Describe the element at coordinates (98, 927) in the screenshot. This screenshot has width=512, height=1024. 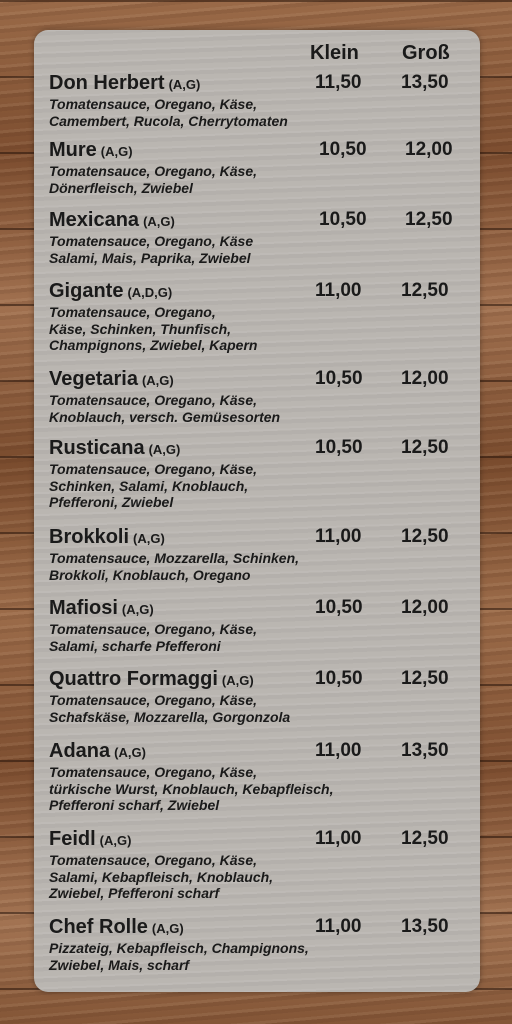
I see `item-name: Chef Rolle` at that location.